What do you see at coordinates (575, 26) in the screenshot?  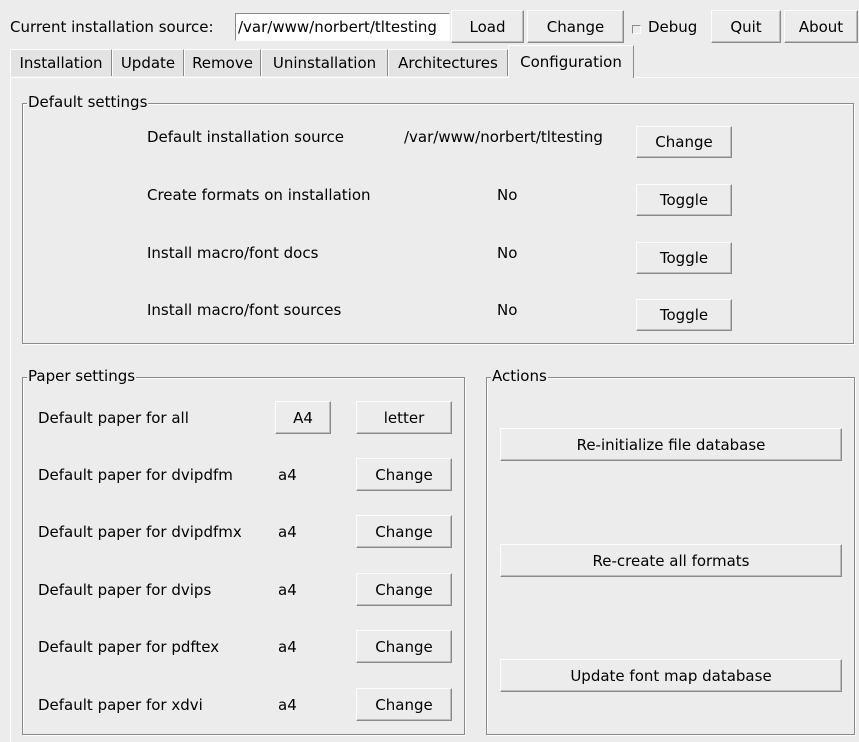 I see `change-source-button: Change` at bounding box center [575, 26].